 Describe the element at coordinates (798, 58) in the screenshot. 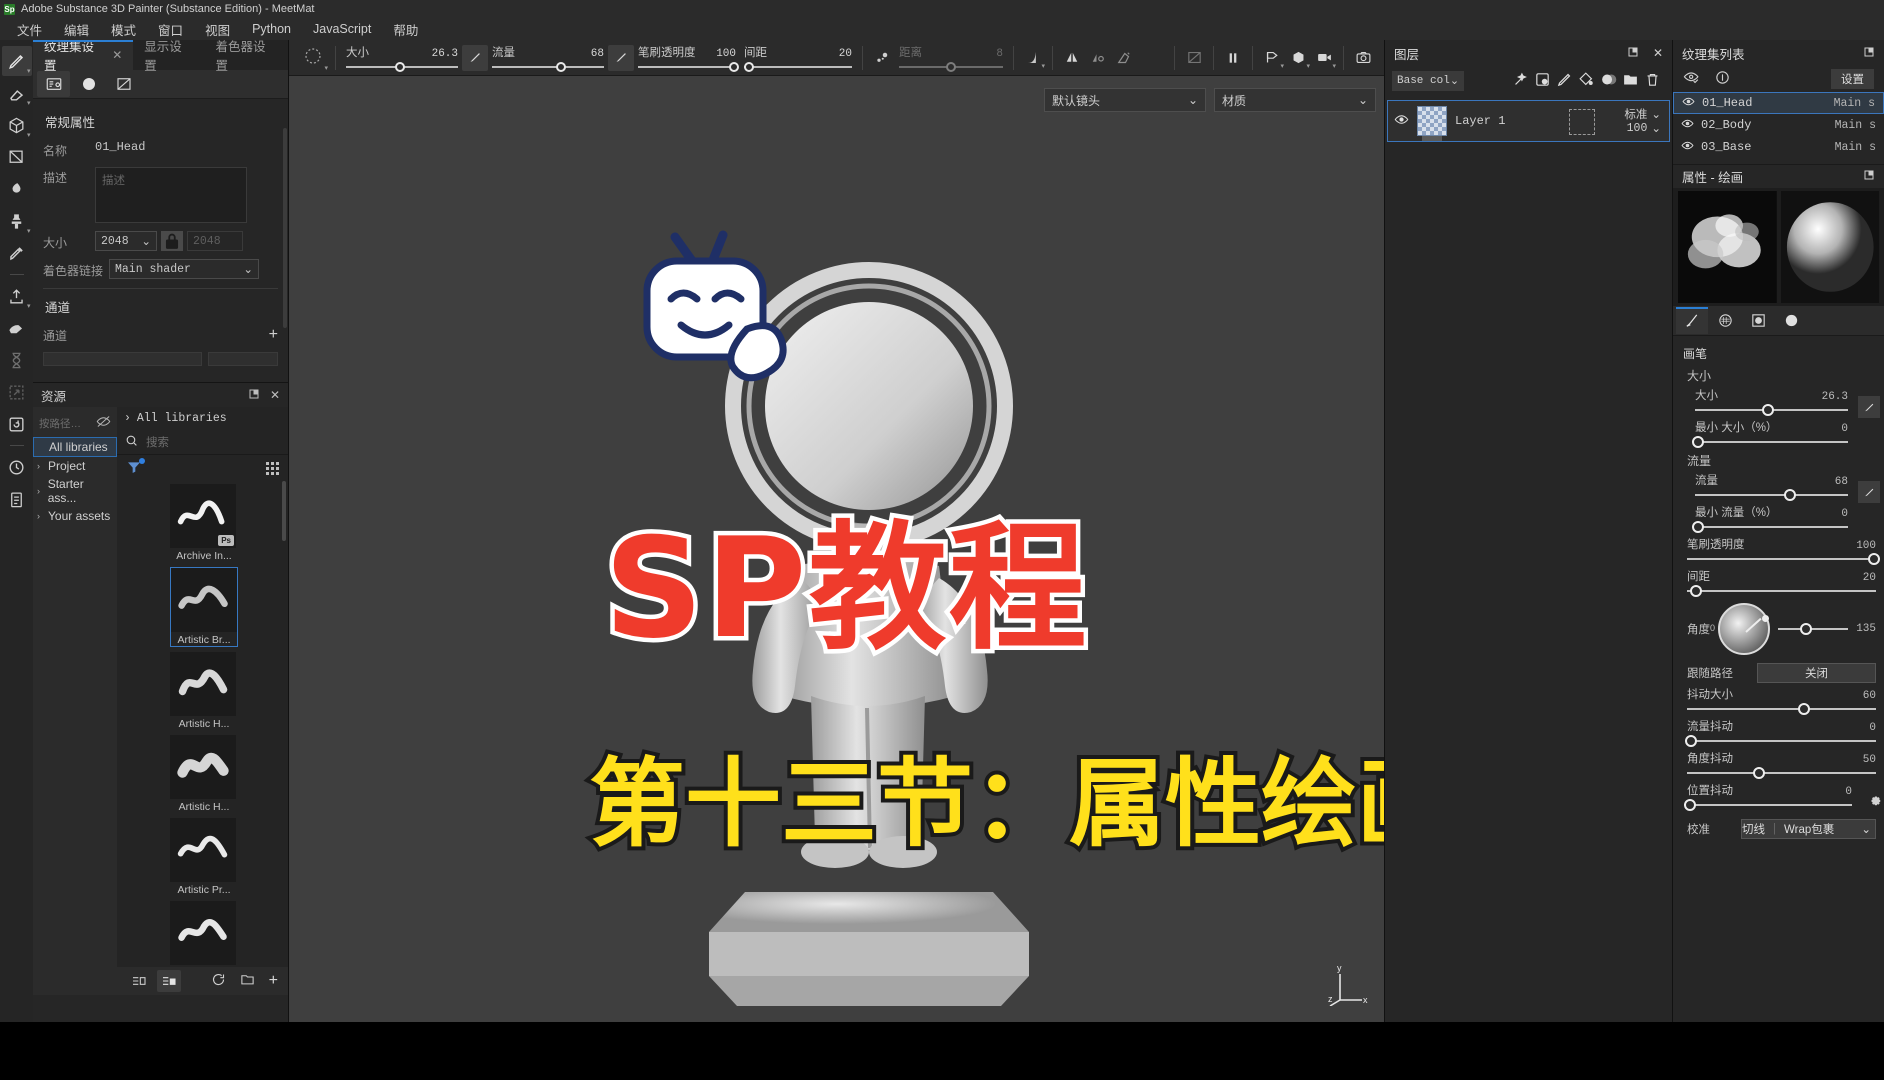

I see `spacing-slider: 间距 20` at that location.